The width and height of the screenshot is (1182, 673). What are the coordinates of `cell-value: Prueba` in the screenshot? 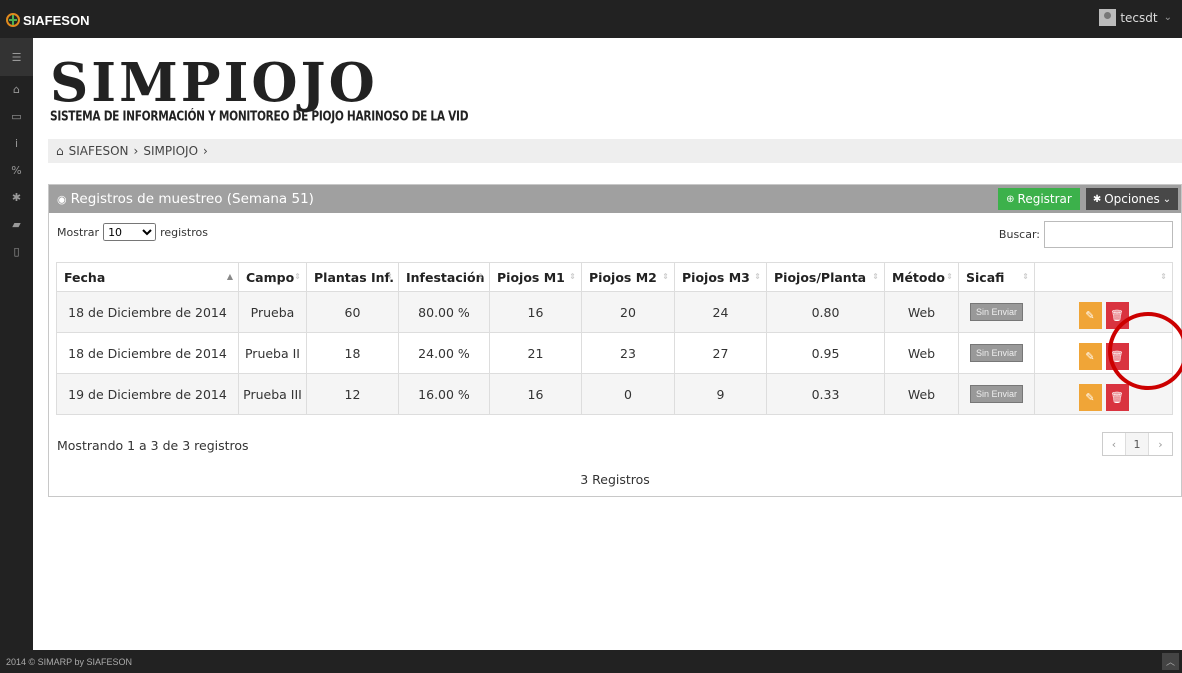 It's located at (272, 312).